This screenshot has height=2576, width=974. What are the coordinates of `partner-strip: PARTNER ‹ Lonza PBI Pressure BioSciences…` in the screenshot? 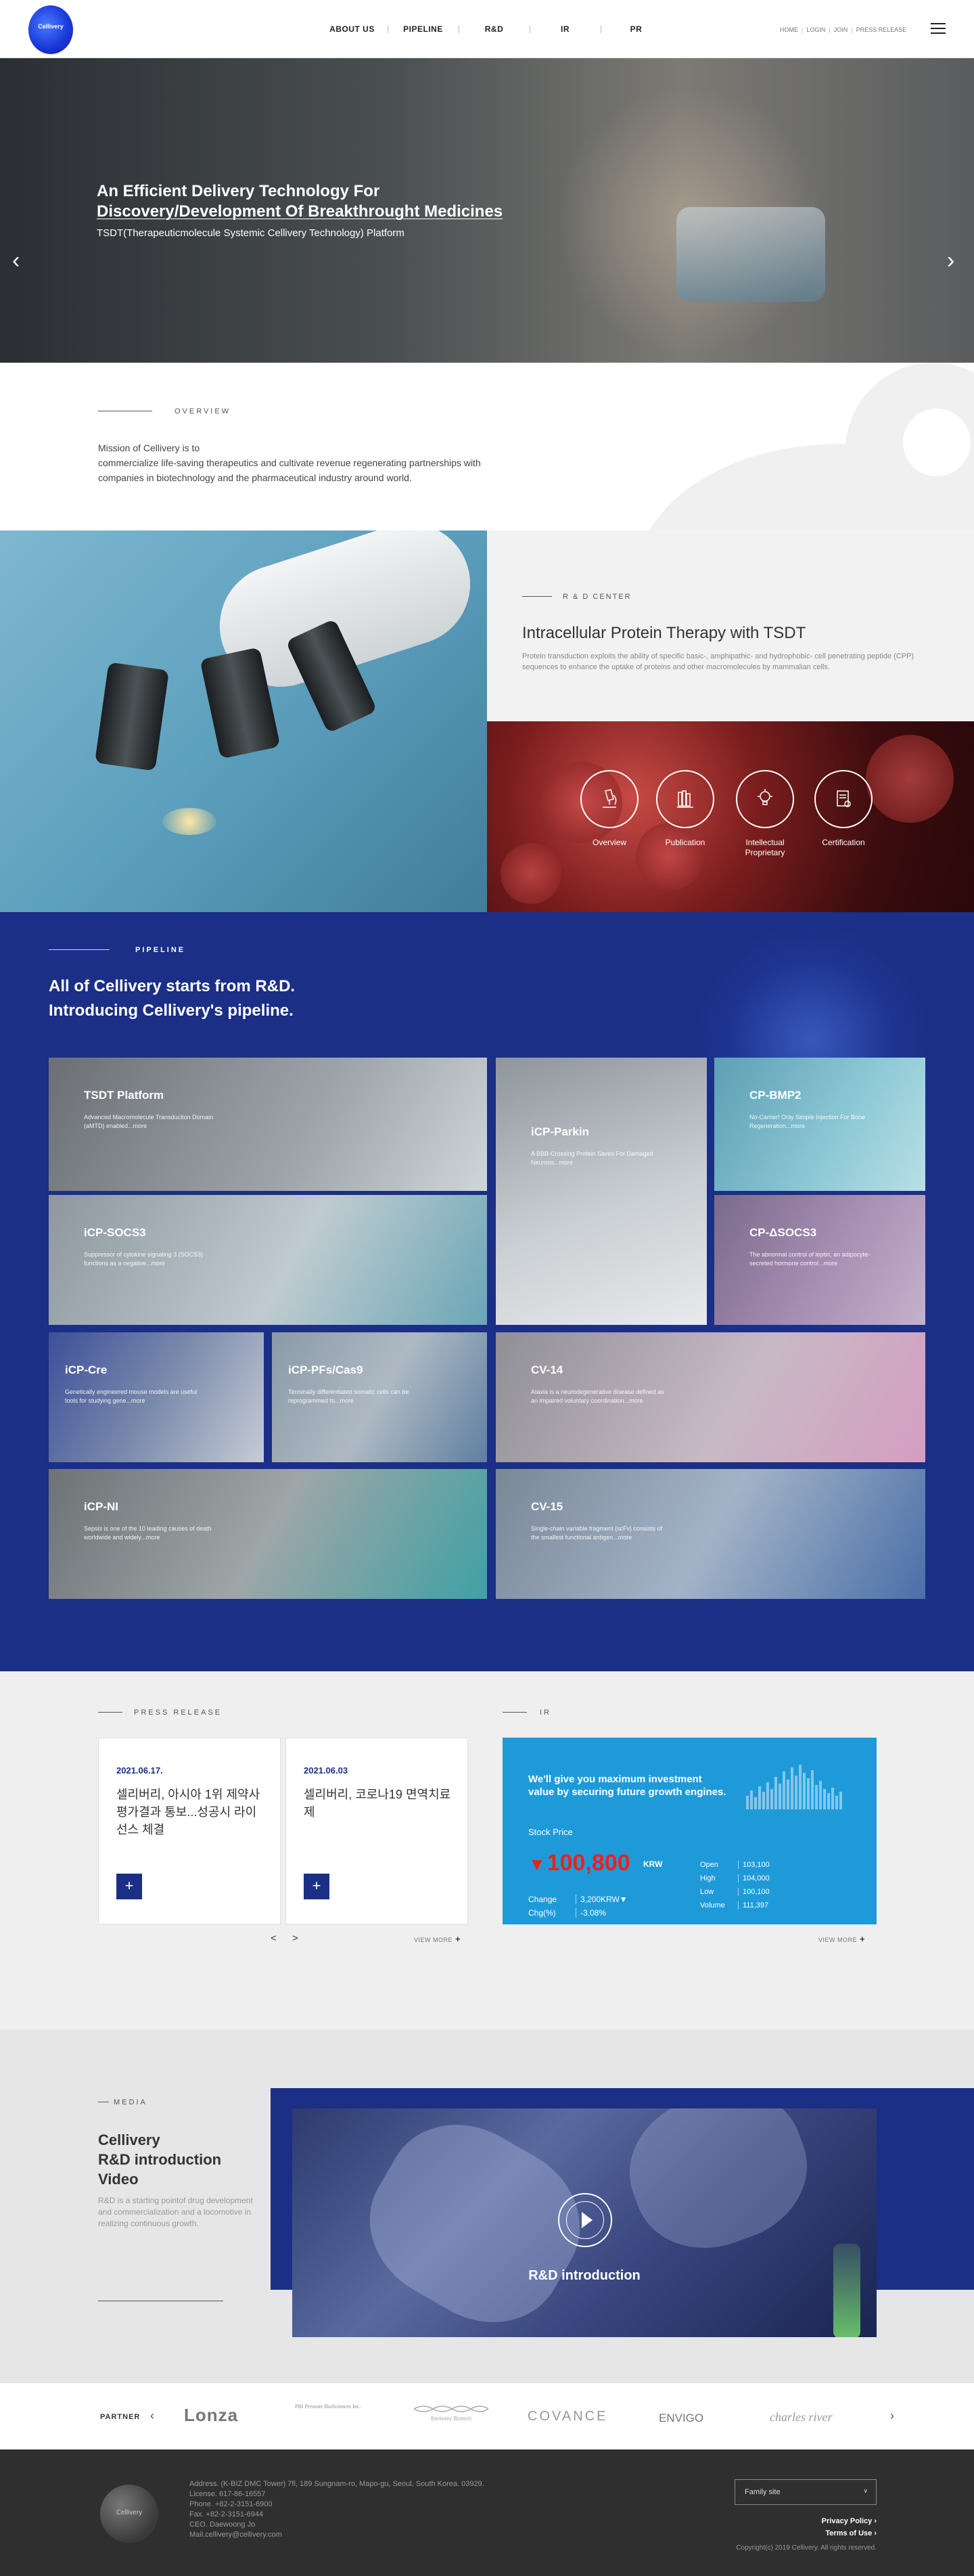 It's located at (487, 2417).